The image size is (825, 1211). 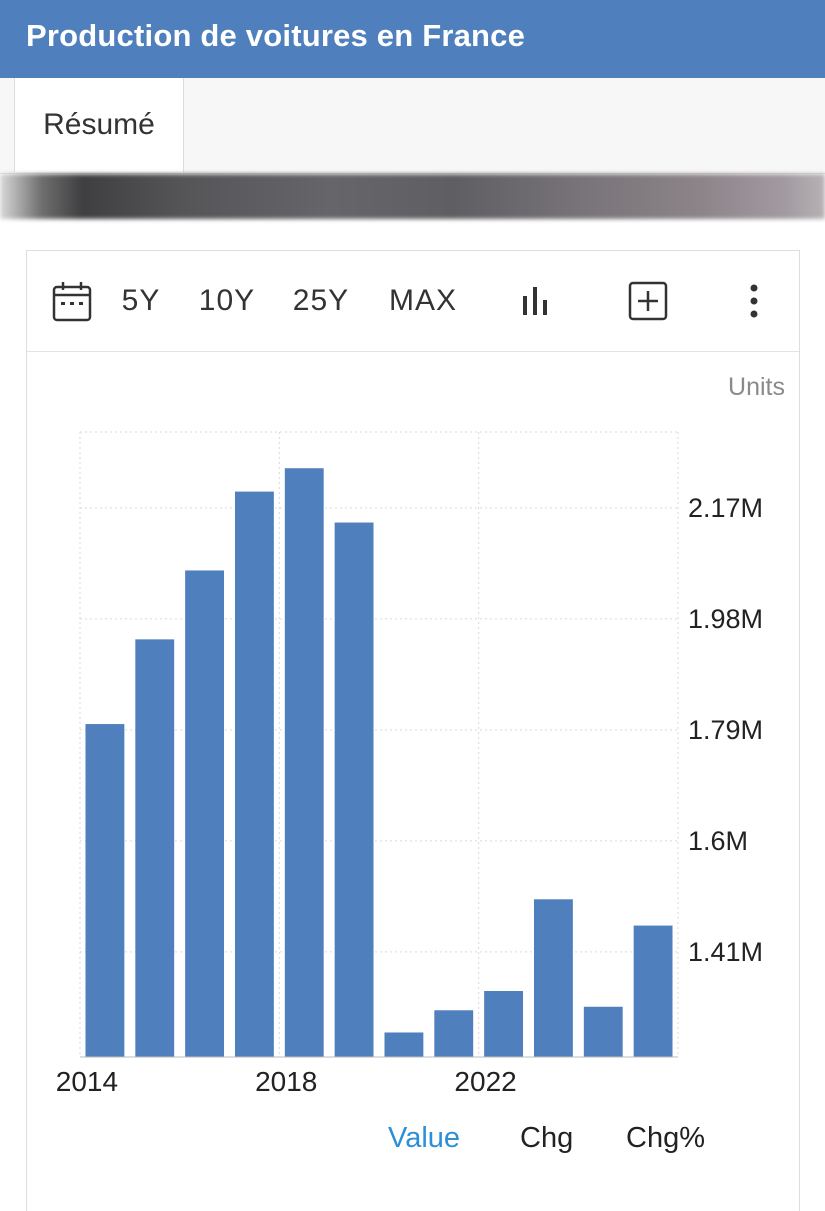 I want to click on y-tick-label: 1.41M, so click(x=725, y=952).